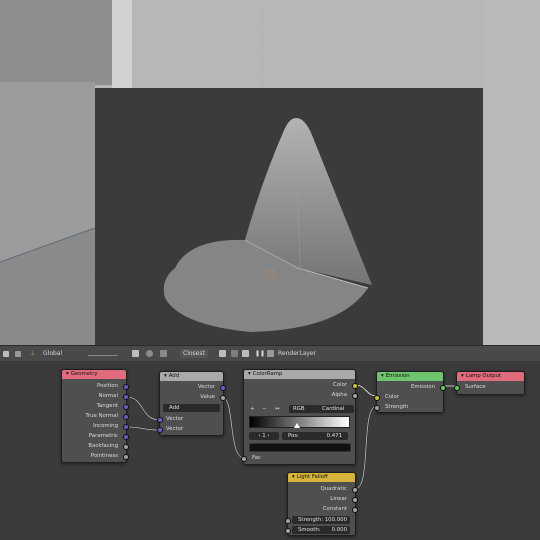  What do you see at coordinates (222, 353) in the screenshot?
I see `render-icon` at bounding box center [222, 353].